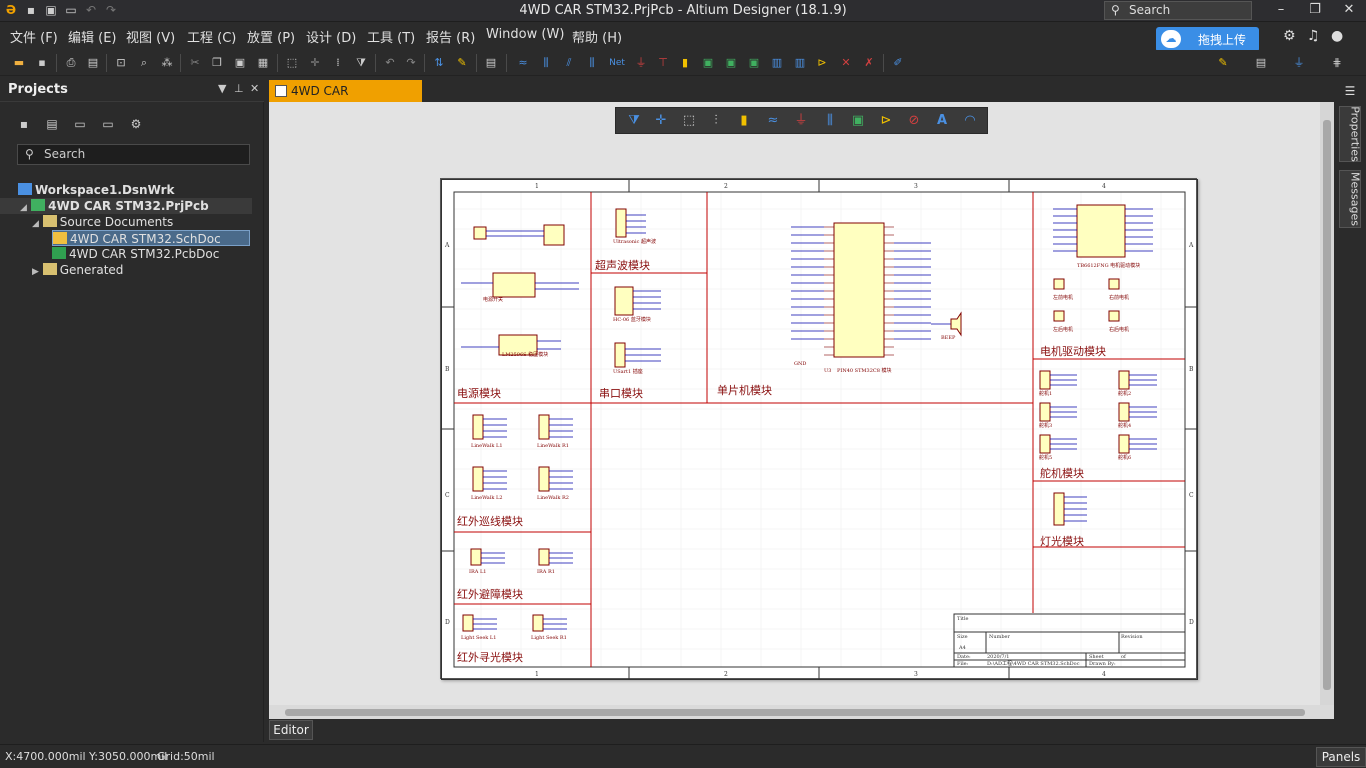 This screenshot has height=768, width=1366. What do you see at coordinates (93, 63) in the screenshot?
I see `print-preview-icon: ▤` at bounding box center [93, 63].